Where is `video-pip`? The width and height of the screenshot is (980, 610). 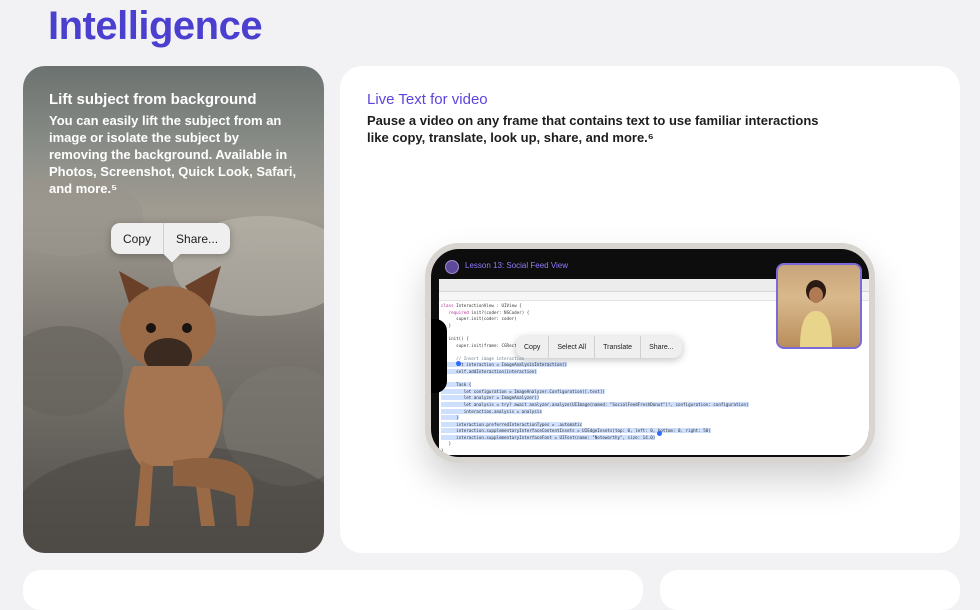
video-pip is located at coordinates (819, 306).